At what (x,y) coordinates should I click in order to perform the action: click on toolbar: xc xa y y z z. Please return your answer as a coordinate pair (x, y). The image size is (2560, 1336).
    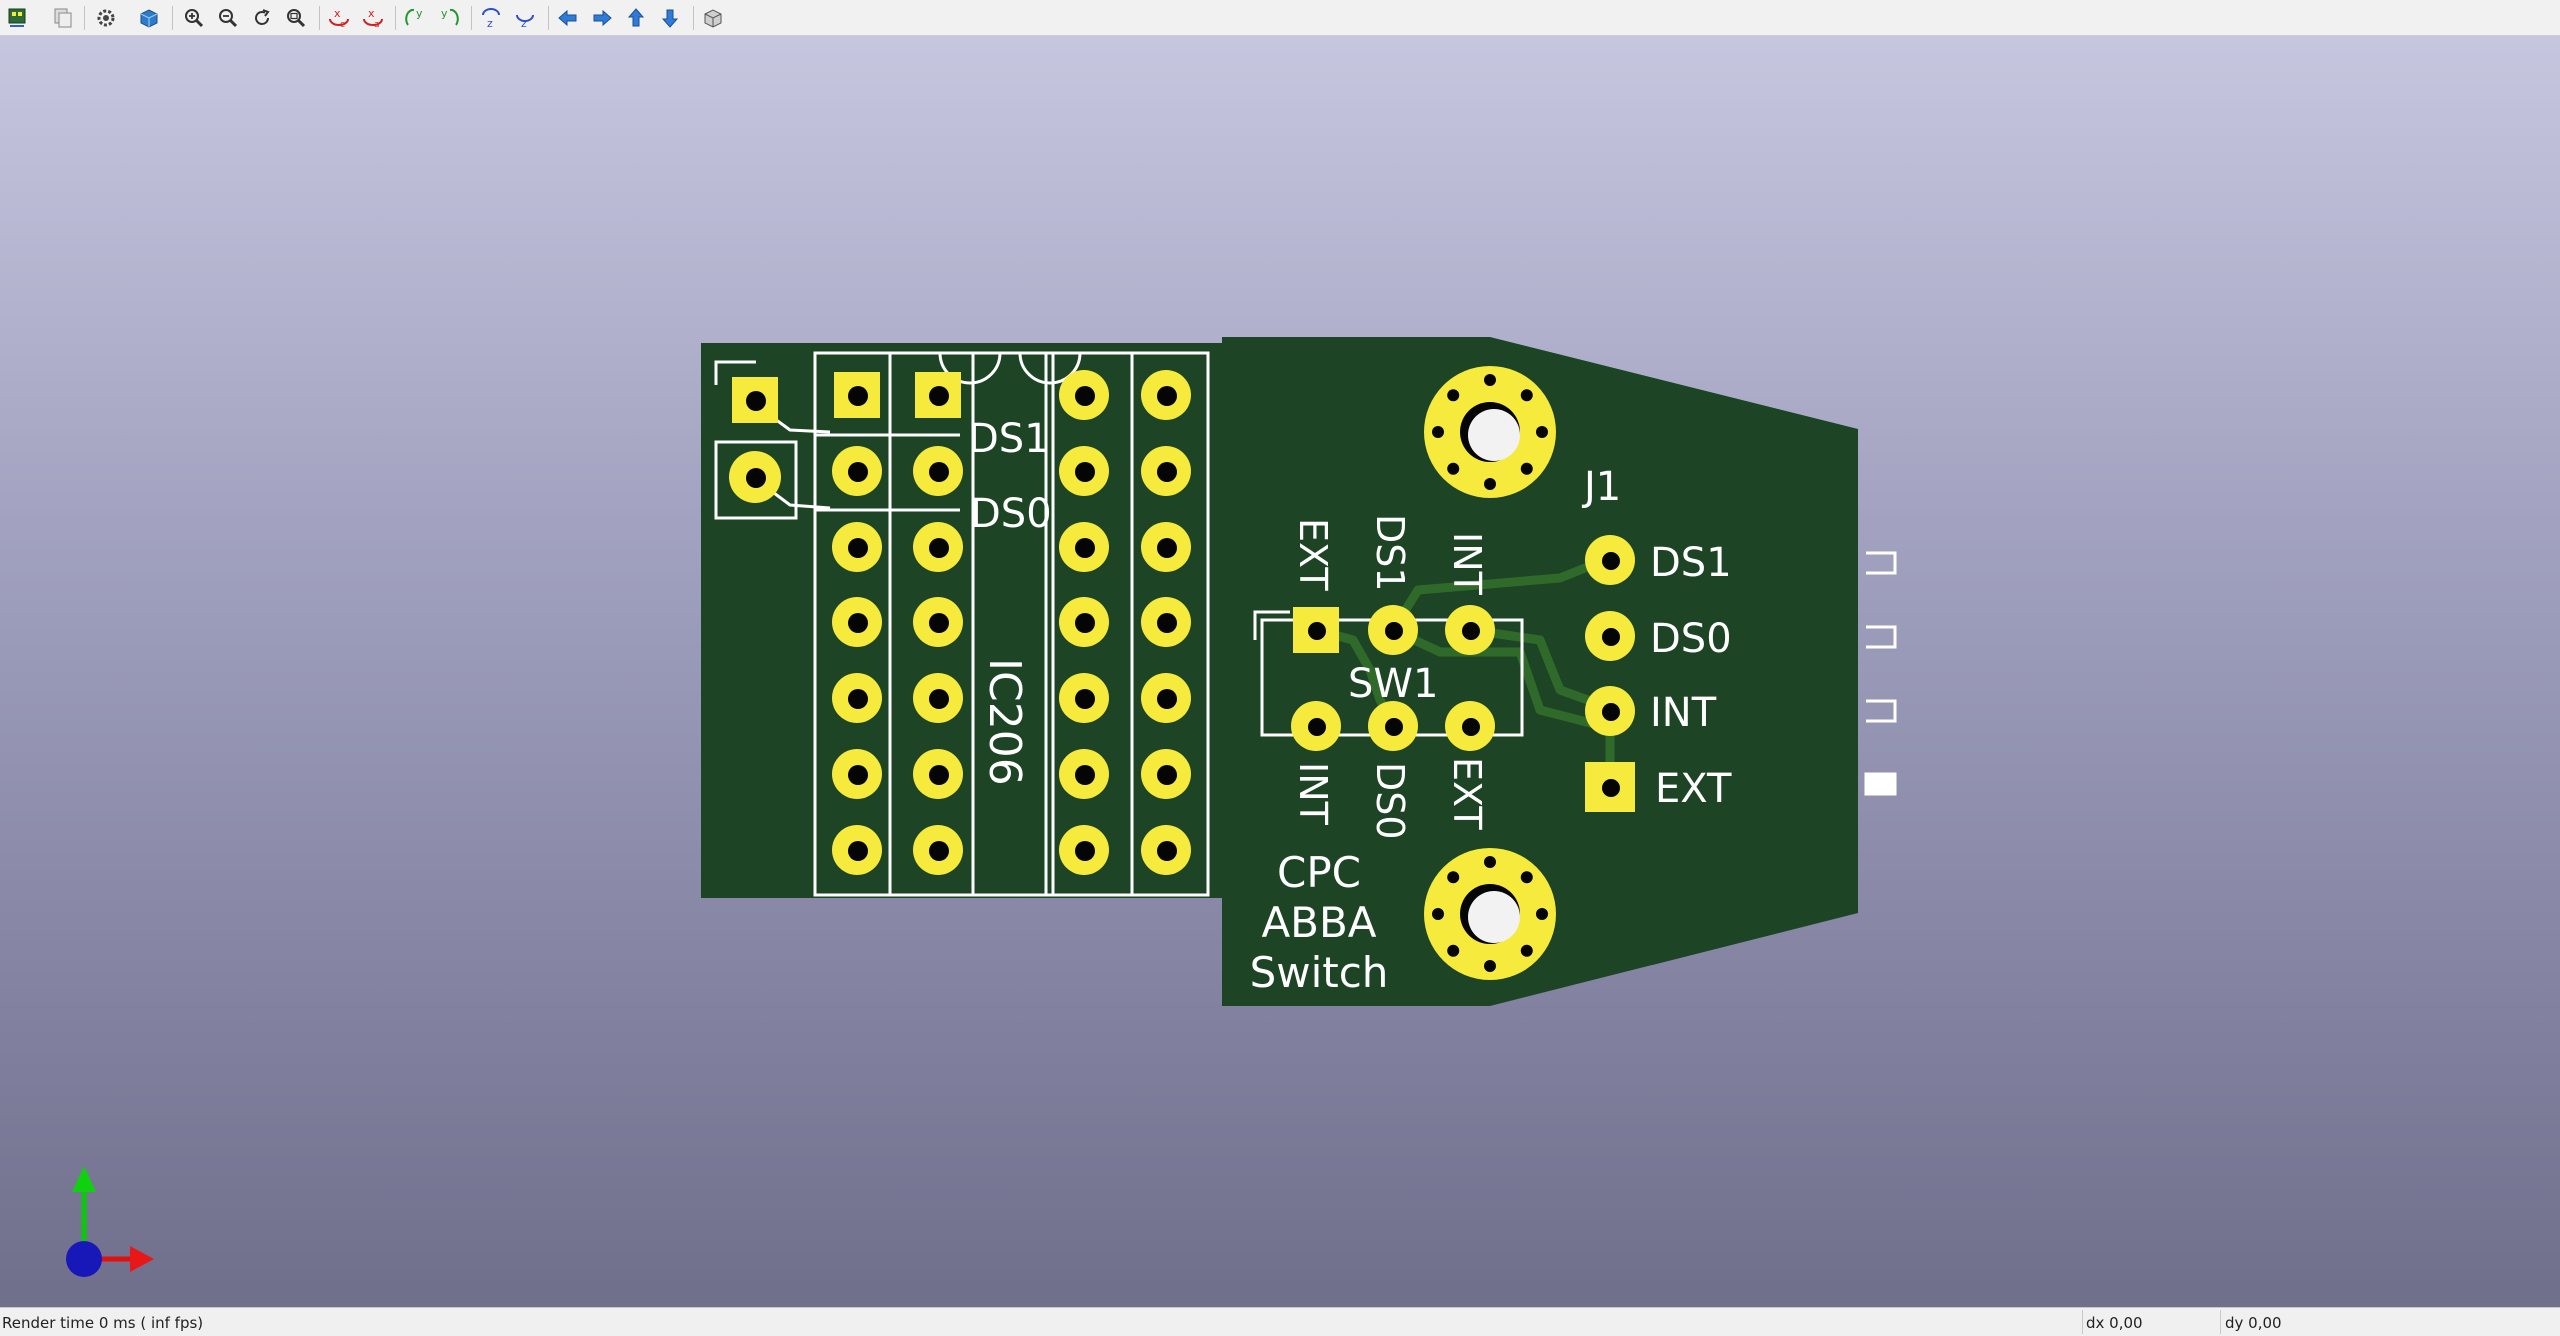
    Looking at the image, I should click on (1280, 18).